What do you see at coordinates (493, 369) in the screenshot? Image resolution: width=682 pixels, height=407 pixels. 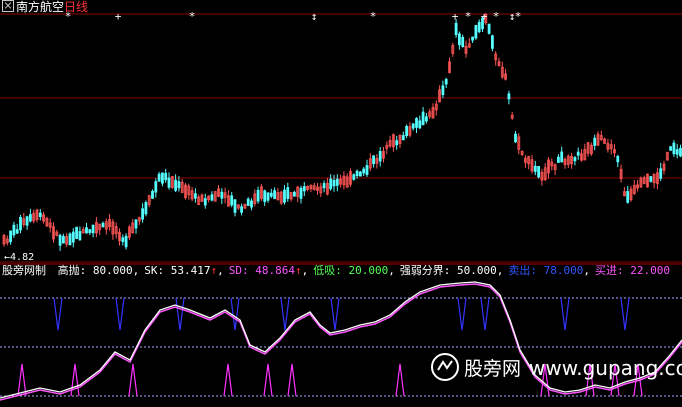 I see `watermark-text: 股旁网` at bounding box center [493, 369].